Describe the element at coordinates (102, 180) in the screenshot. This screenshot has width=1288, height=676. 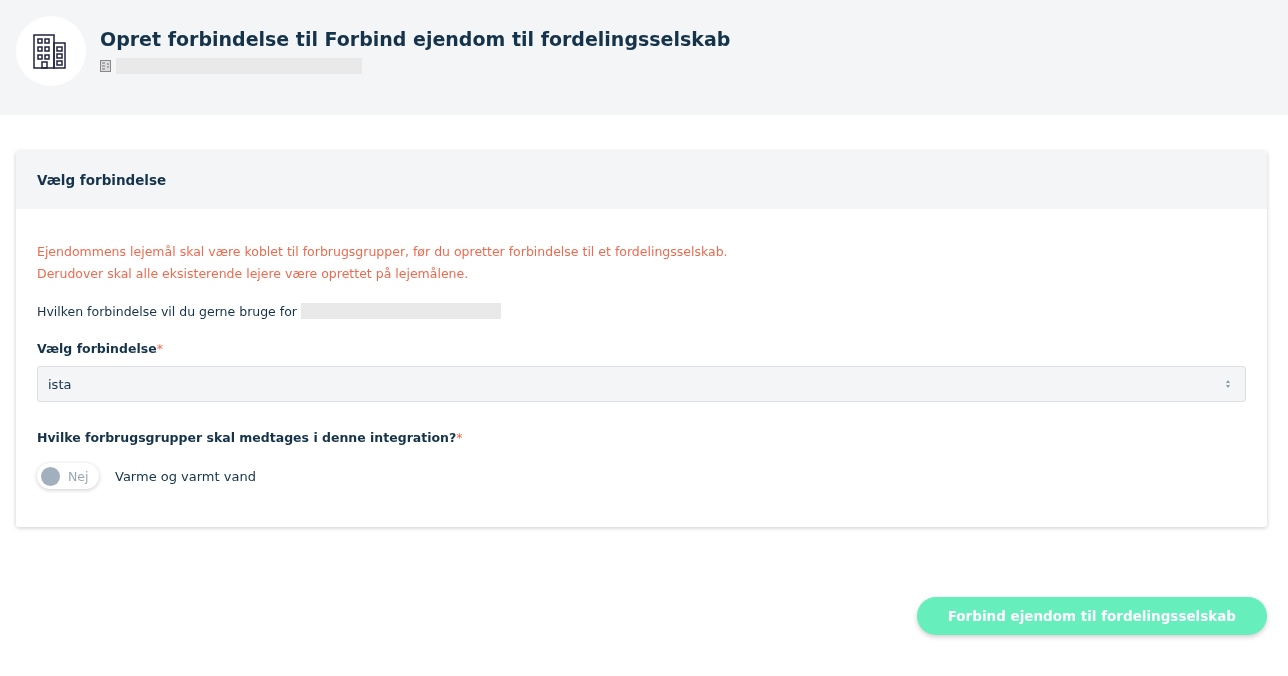
I see `card-title: Vælg forbindelse` at that location.